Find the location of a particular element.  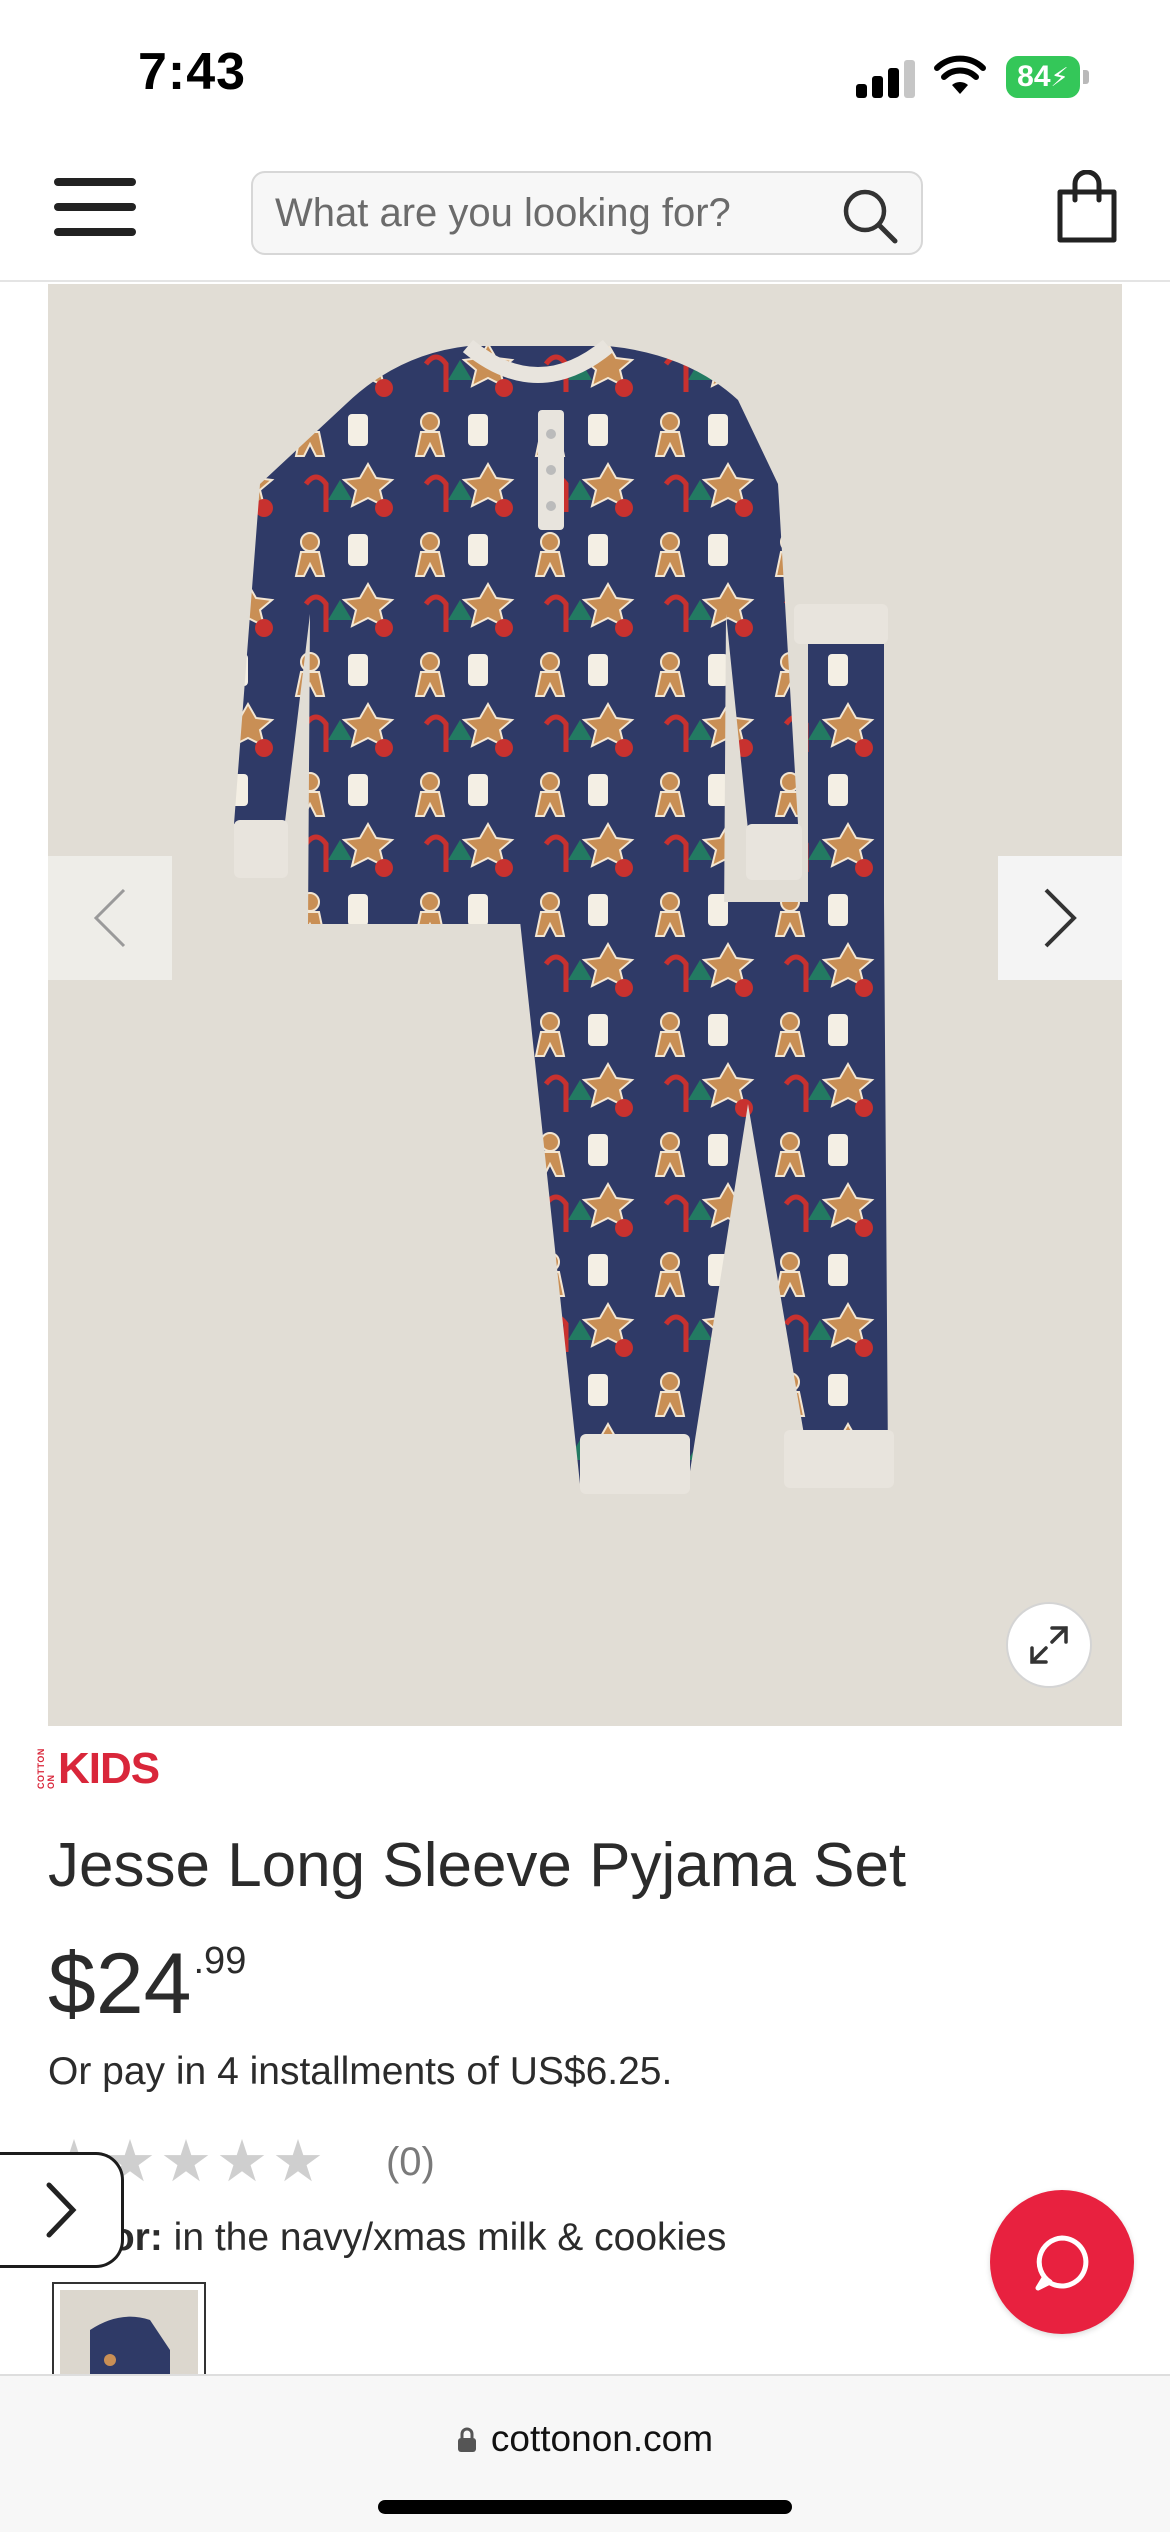

url-display: cottonon.com is located at coordinates (585, 2439).